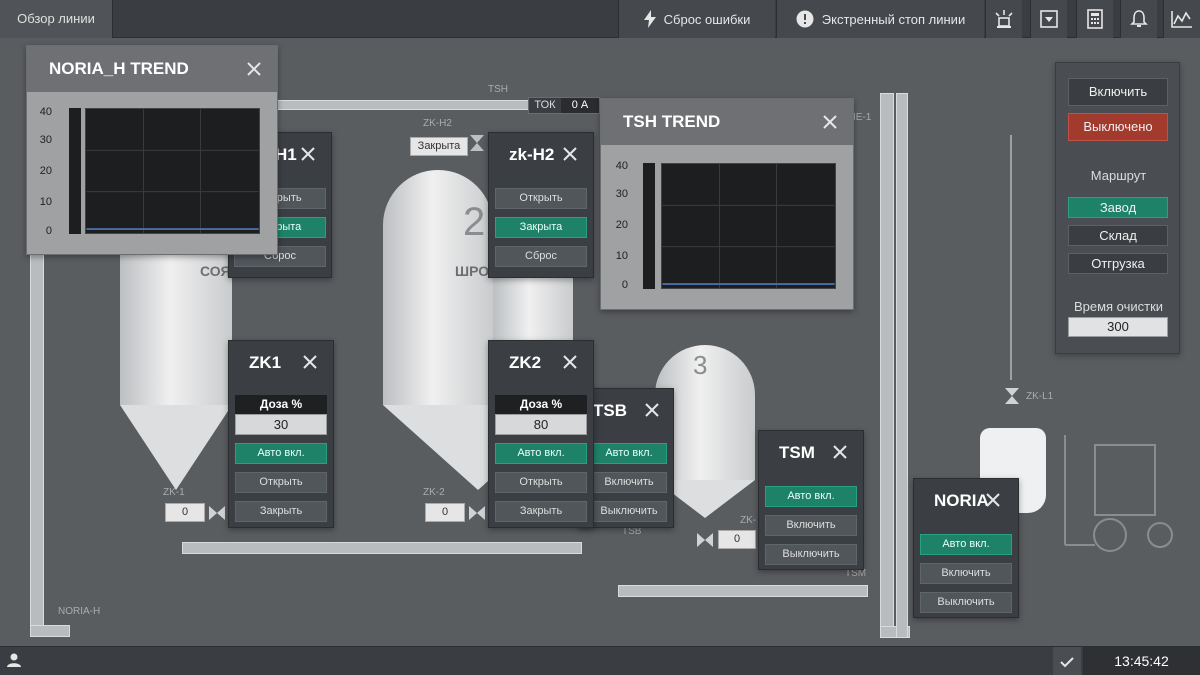  What do you see at coordinates (737, 539) in the screenshot?
I see `valve-zk-3-value: 0` at bounding box center [737, 539].